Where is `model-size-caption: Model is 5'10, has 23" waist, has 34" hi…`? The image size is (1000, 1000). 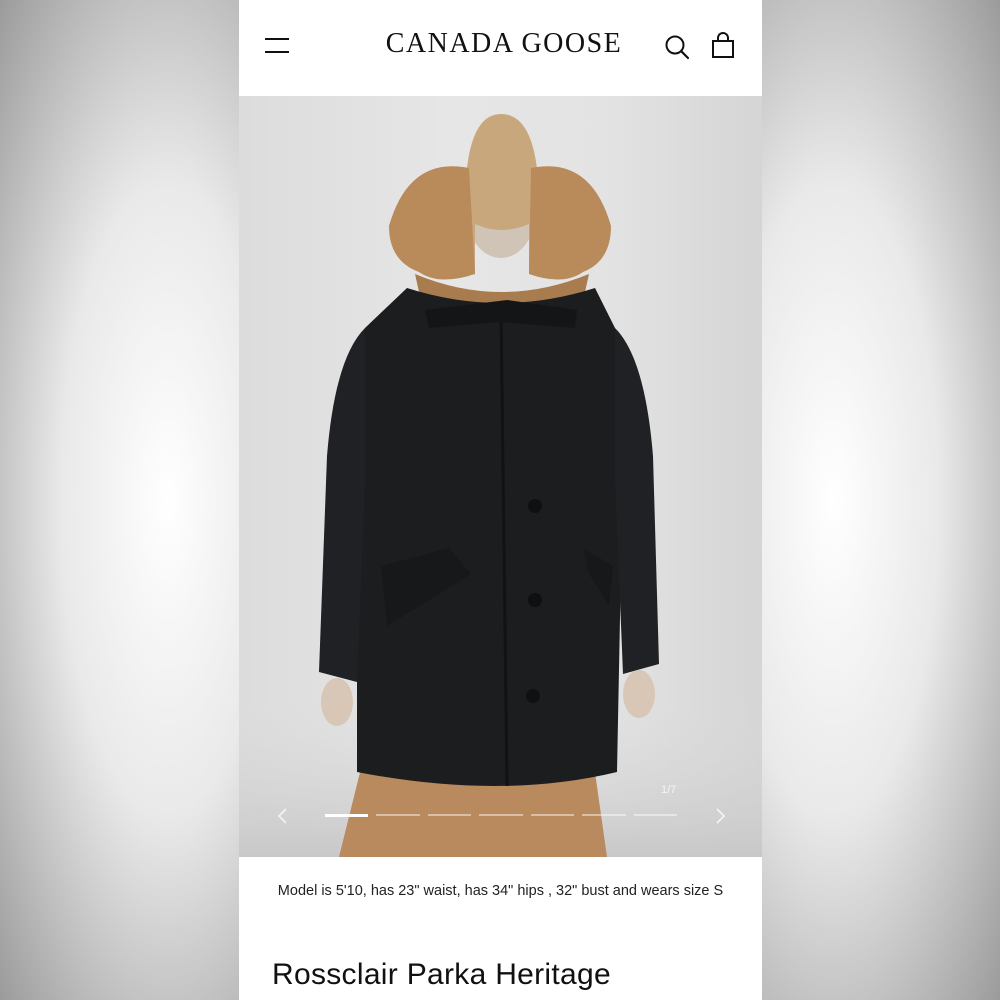
model-size-caption: Model is 5'10, has 23" waist, has 34" hi… is located at coordinates (500, 891).